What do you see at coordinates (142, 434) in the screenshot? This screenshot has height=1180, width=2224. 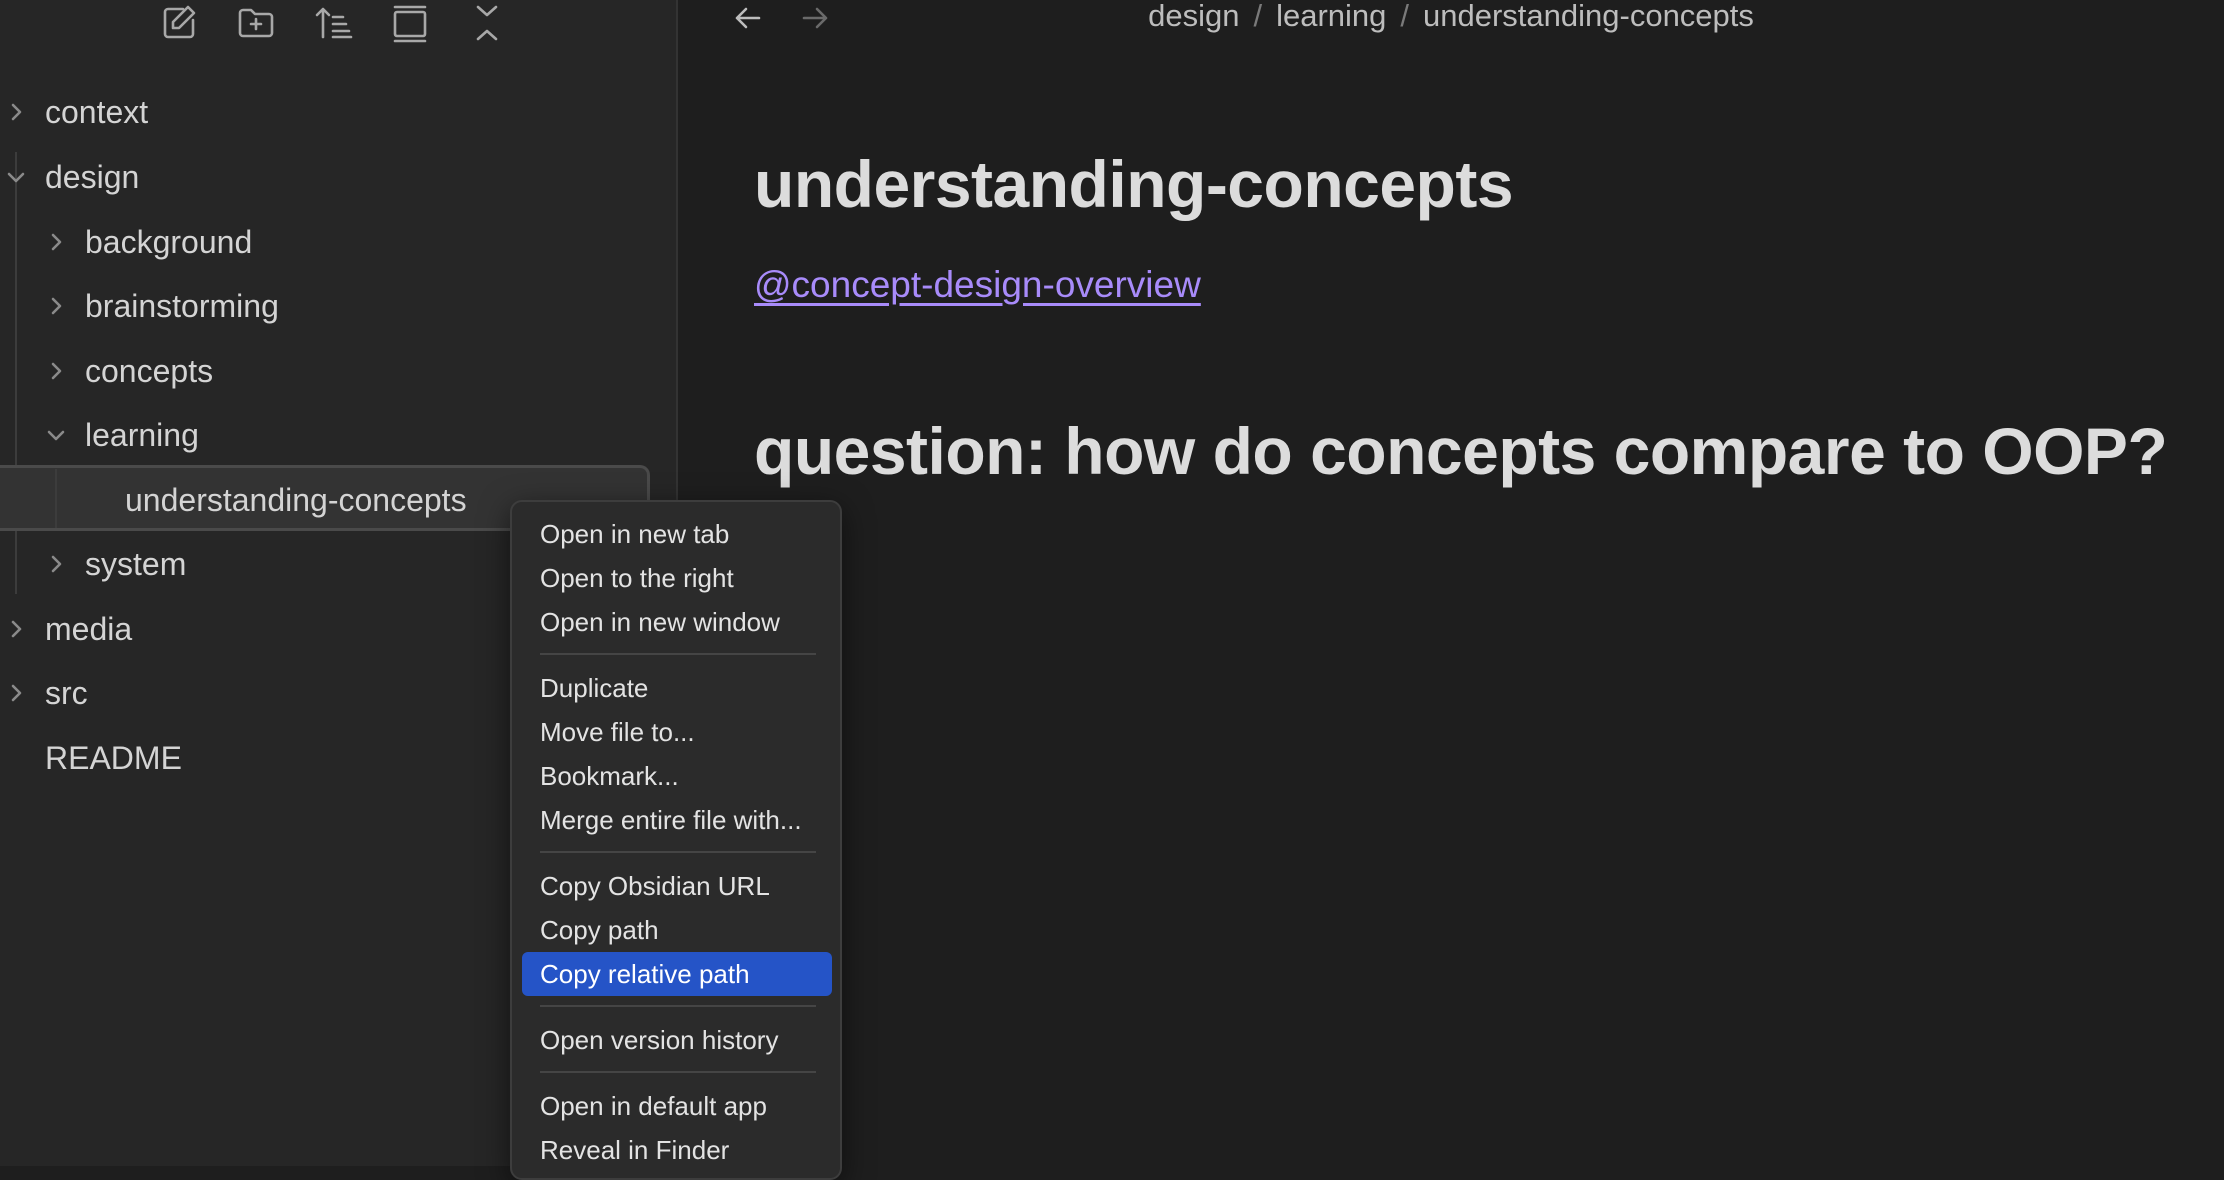 I see `tree-item-label: learning` at bounding box center [142, 434].